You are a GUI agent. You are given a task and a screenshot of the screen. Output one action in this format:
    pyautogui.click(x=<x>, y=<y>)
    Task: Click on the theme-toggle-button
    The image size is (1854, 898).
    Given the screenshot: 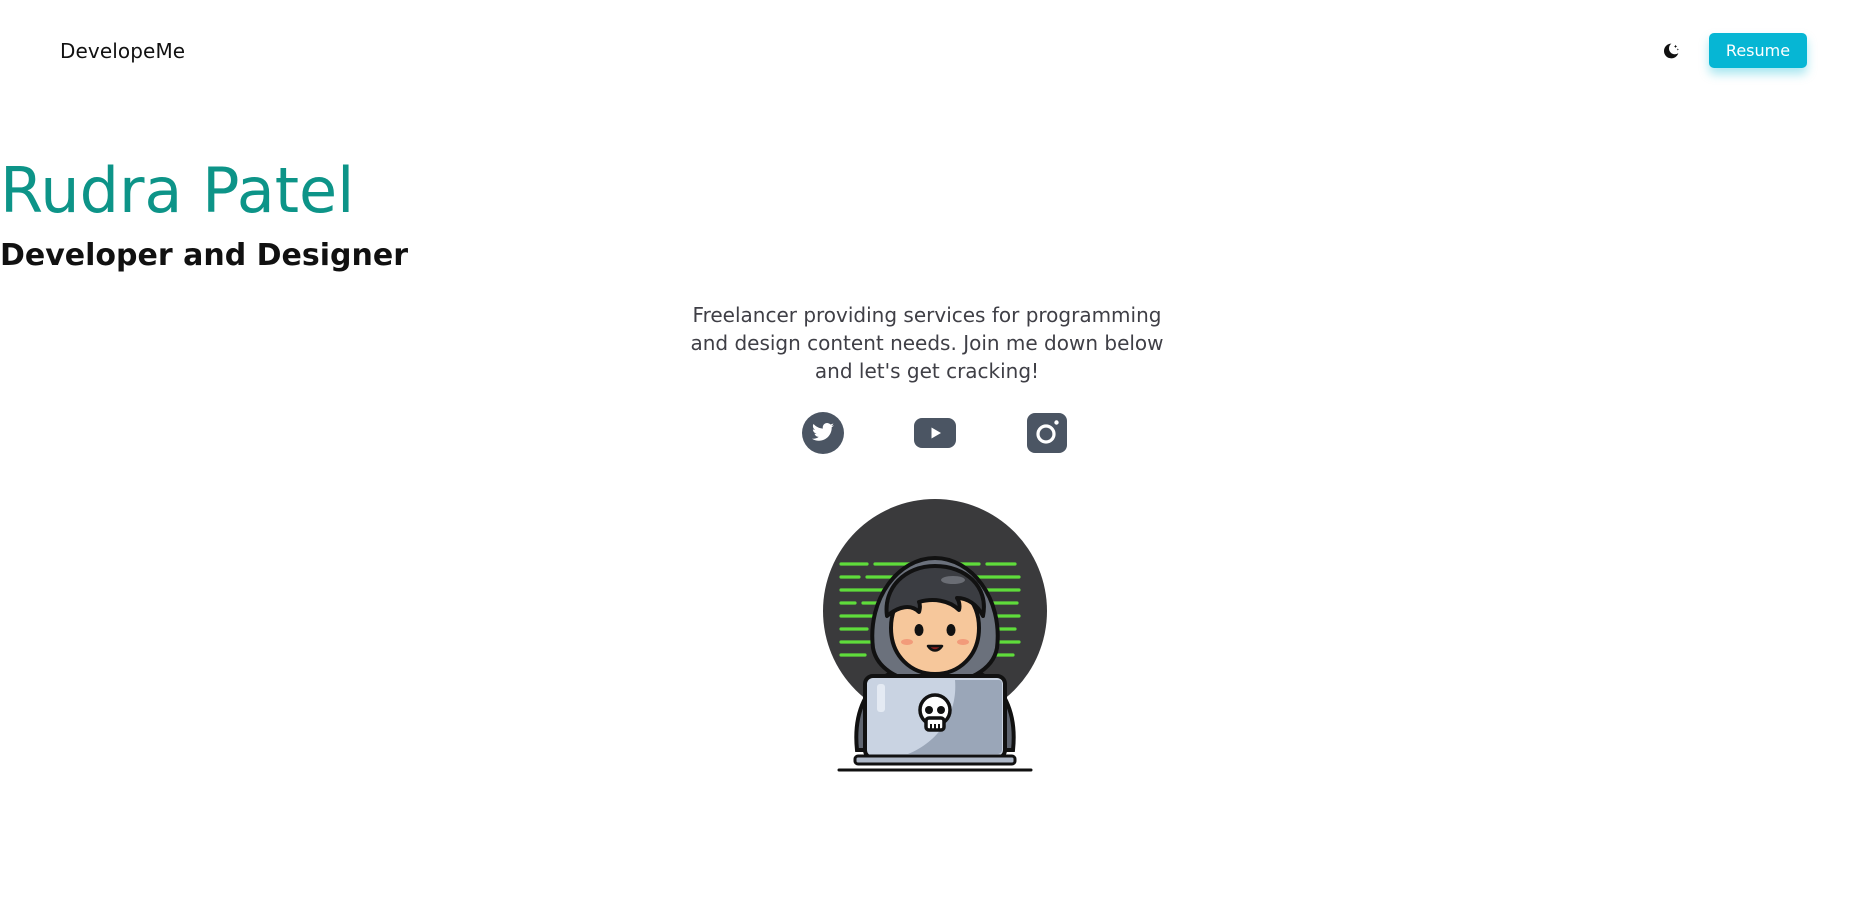 What is the action you would take?
    pyautogui.click(x=1671, y=51)
    